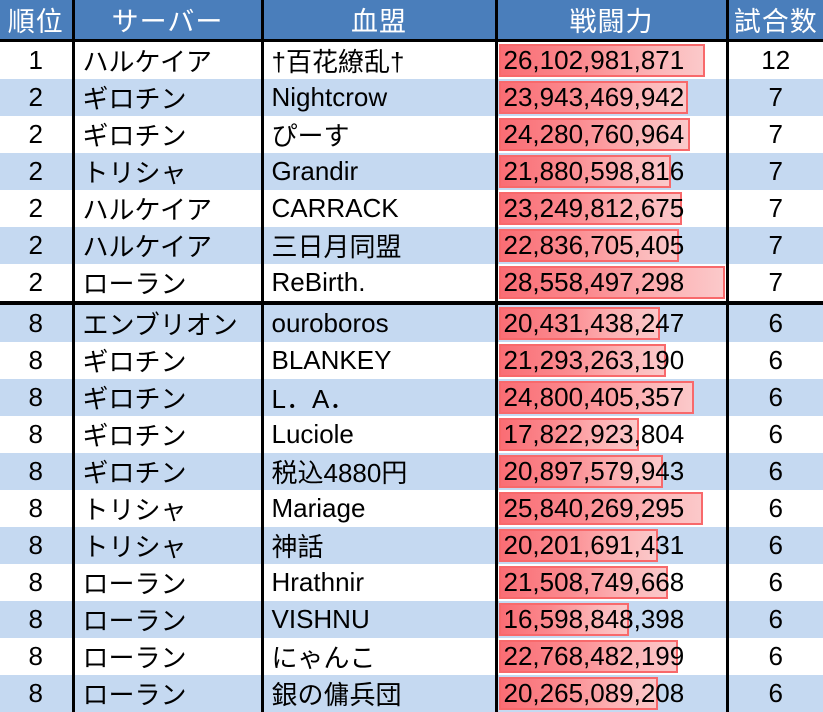 This screenshot has height=712, width=823. Describe the element at coordinates (775, 20) in the screenshot. I see `column-header-matches: 試合数` at that location.